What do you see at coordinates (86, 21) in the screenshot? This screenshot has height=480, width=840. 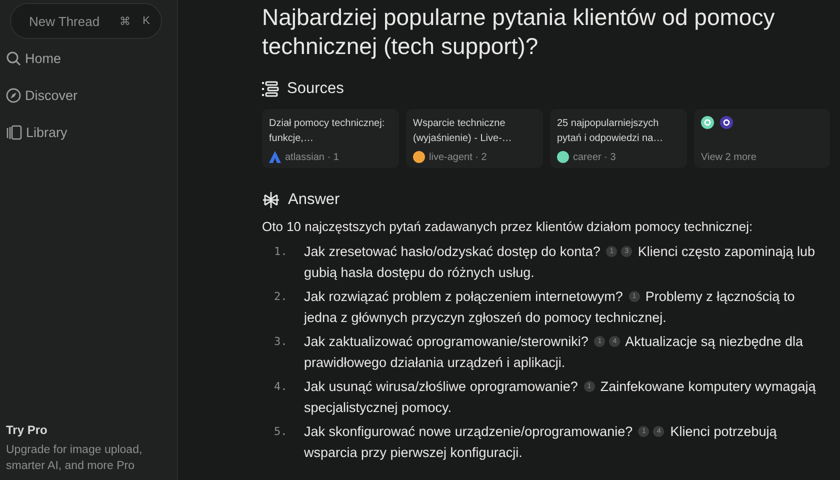 I see `new-thread-button: New Thread ⌘ K` at bounding box center [86, 21].